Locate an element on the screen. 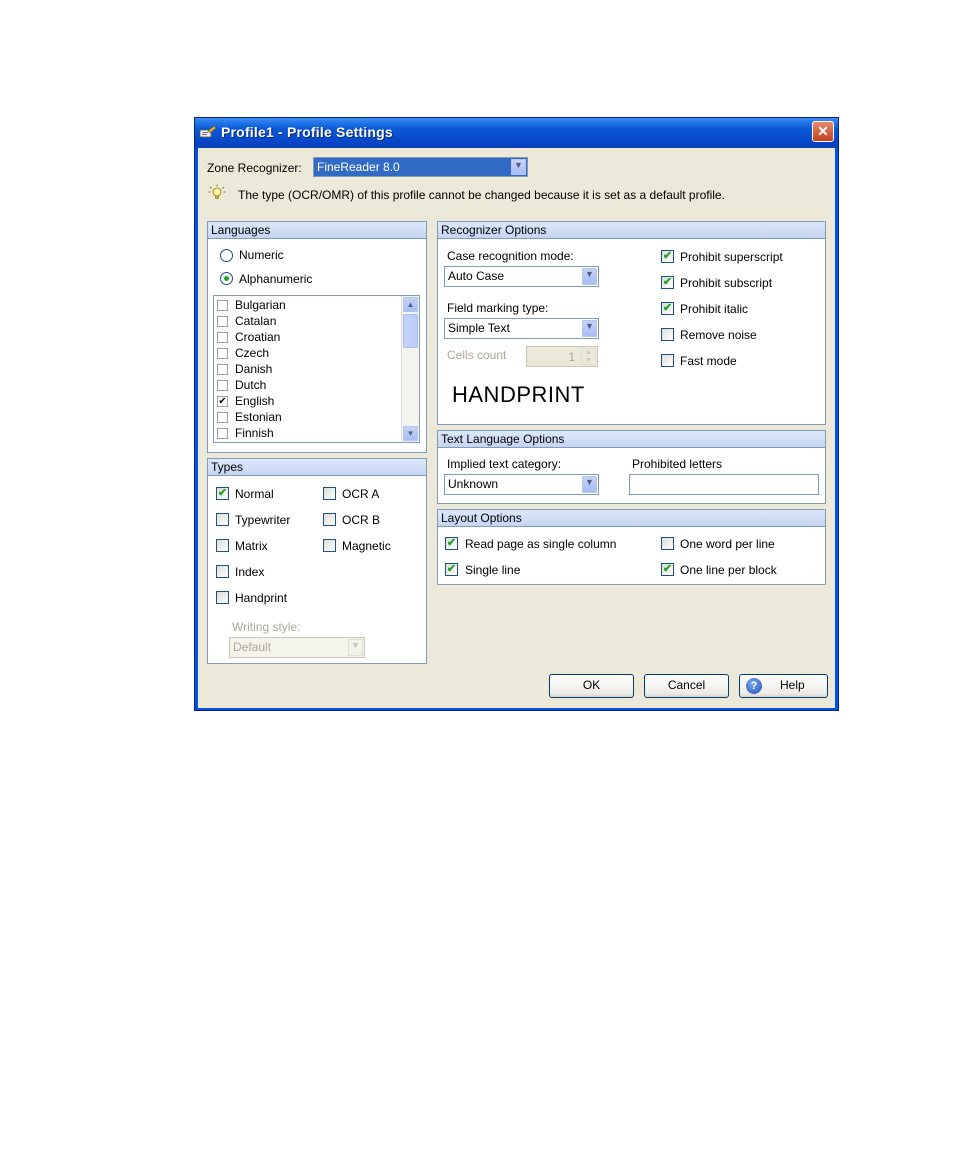  ok-button: OK is located at coordinates (591, 686).